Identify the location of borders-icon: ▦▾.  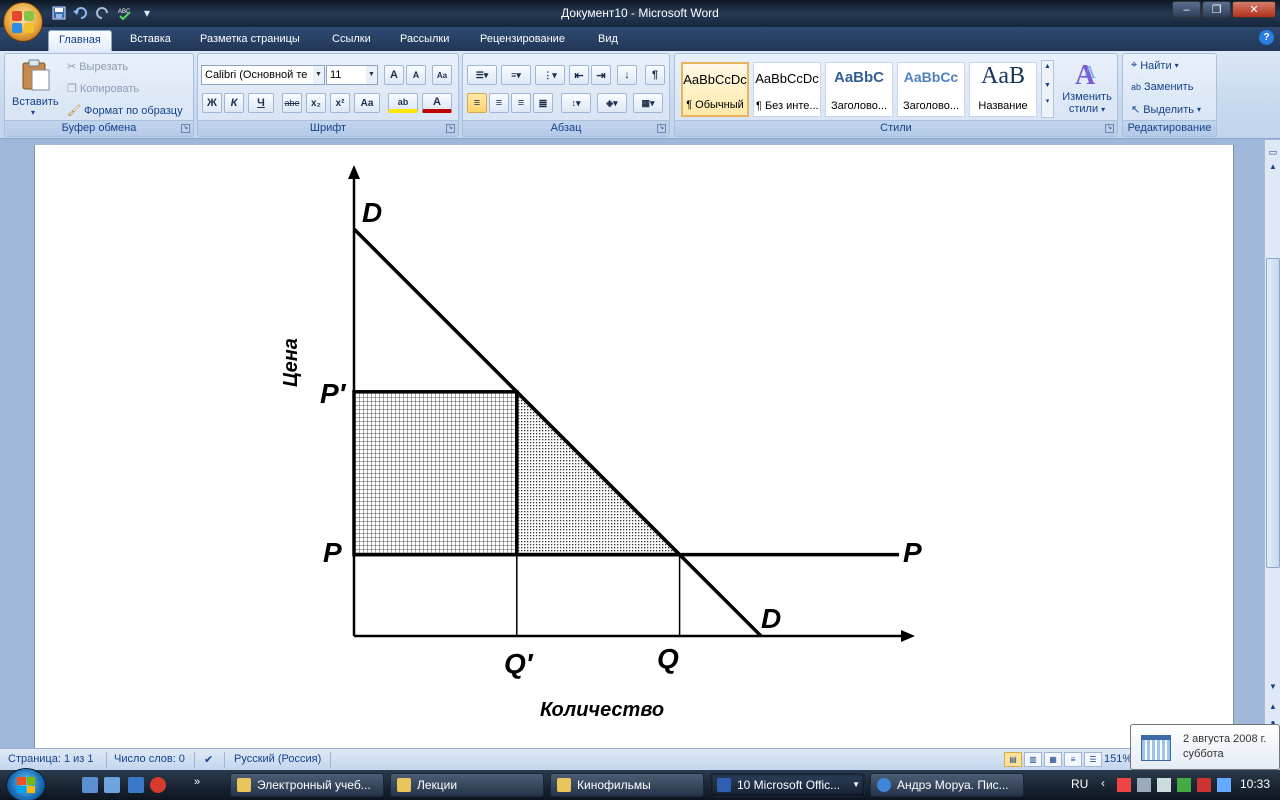
(648, 103).